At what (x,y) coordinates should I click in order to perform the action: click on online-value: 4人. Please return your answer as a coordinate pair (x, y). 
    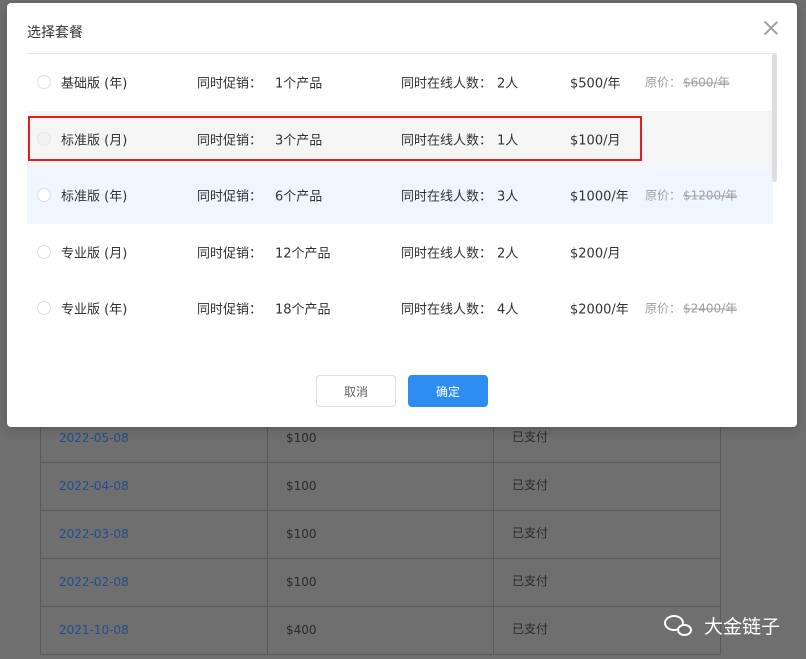
    Looking at the image, I should click on (508, 310).